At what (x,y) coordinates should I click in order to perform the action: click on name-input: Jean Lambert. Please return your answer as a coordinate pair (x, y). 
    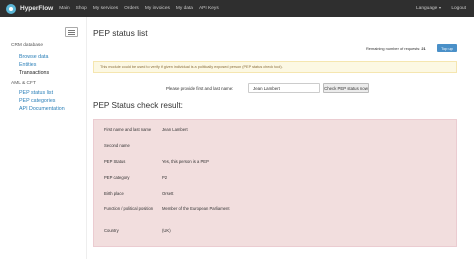
    Looking at the image, I should click on (284, 88).